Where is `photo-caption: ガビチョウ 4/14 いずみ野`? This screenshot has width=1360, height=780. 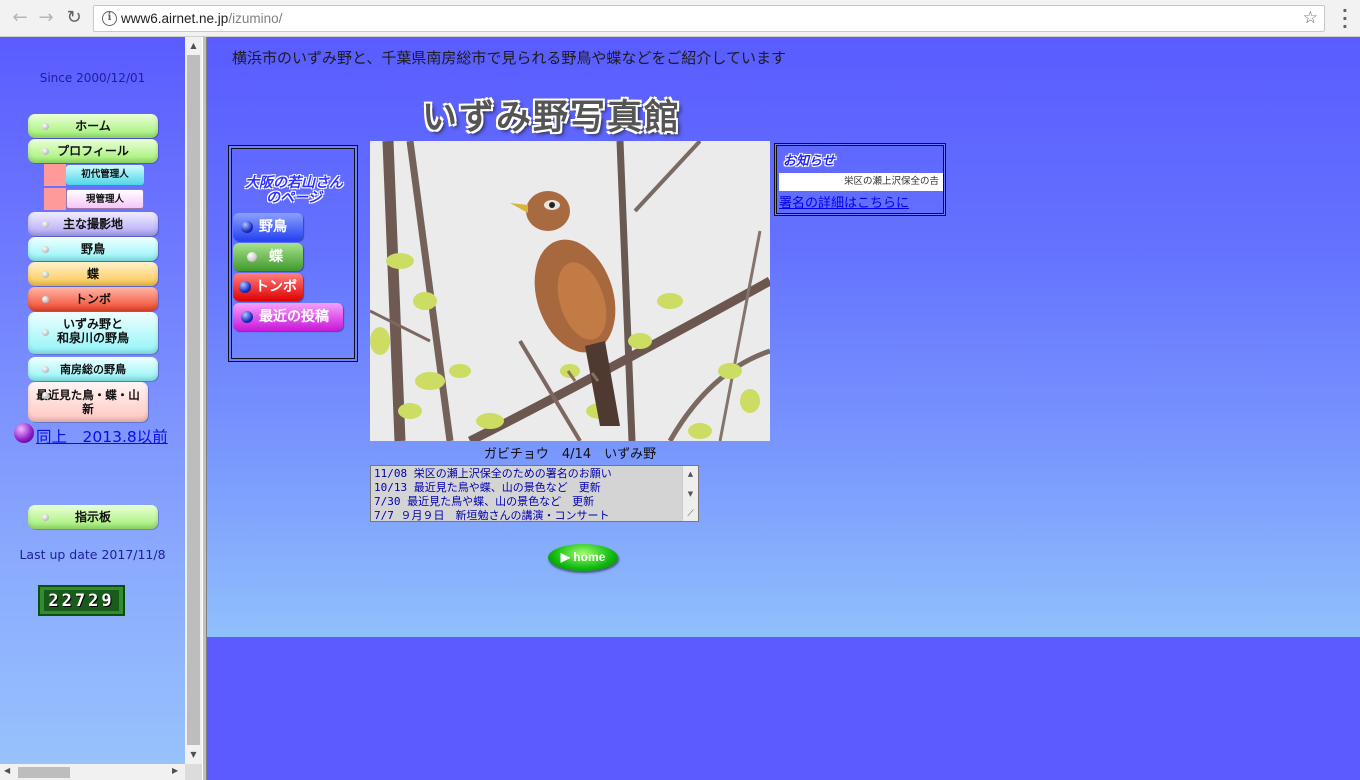 photo-caption: ガビチョウ 4/14 いずみ野 is located at coordinates (570, 454).